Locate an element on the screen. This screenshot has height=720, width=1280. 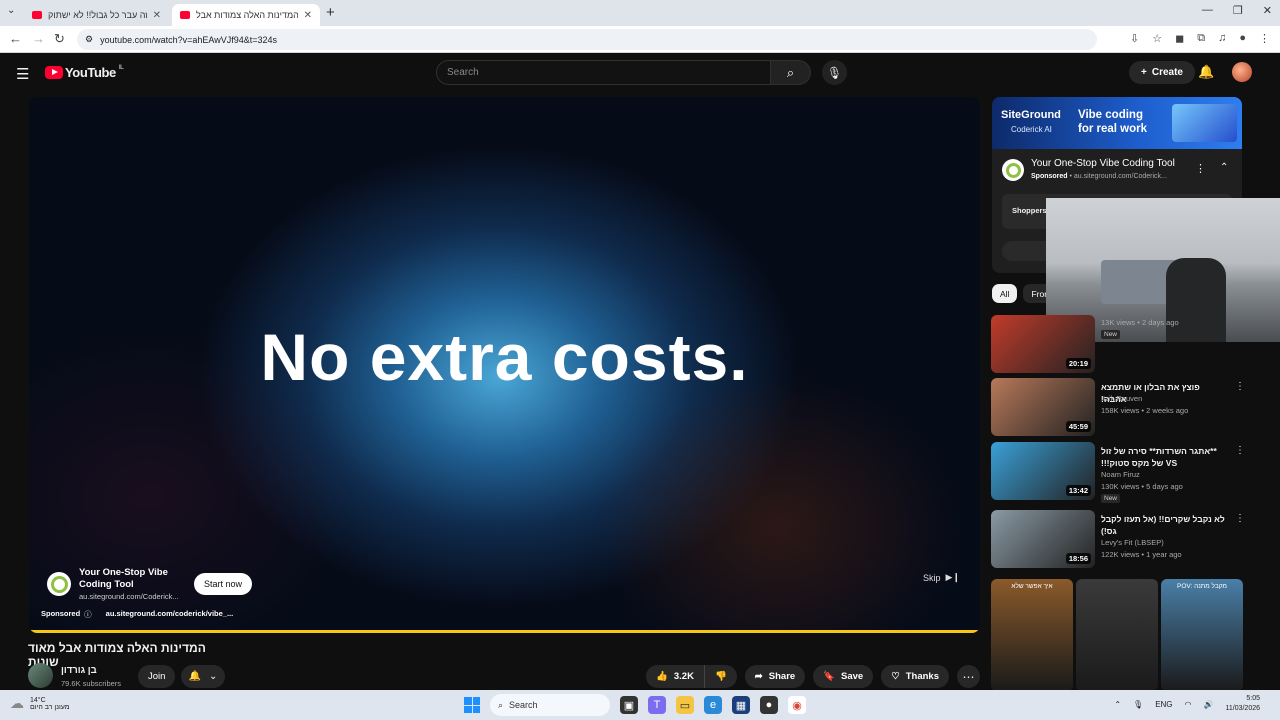
start-now-button: Start now is located at coordinates (223, 584).